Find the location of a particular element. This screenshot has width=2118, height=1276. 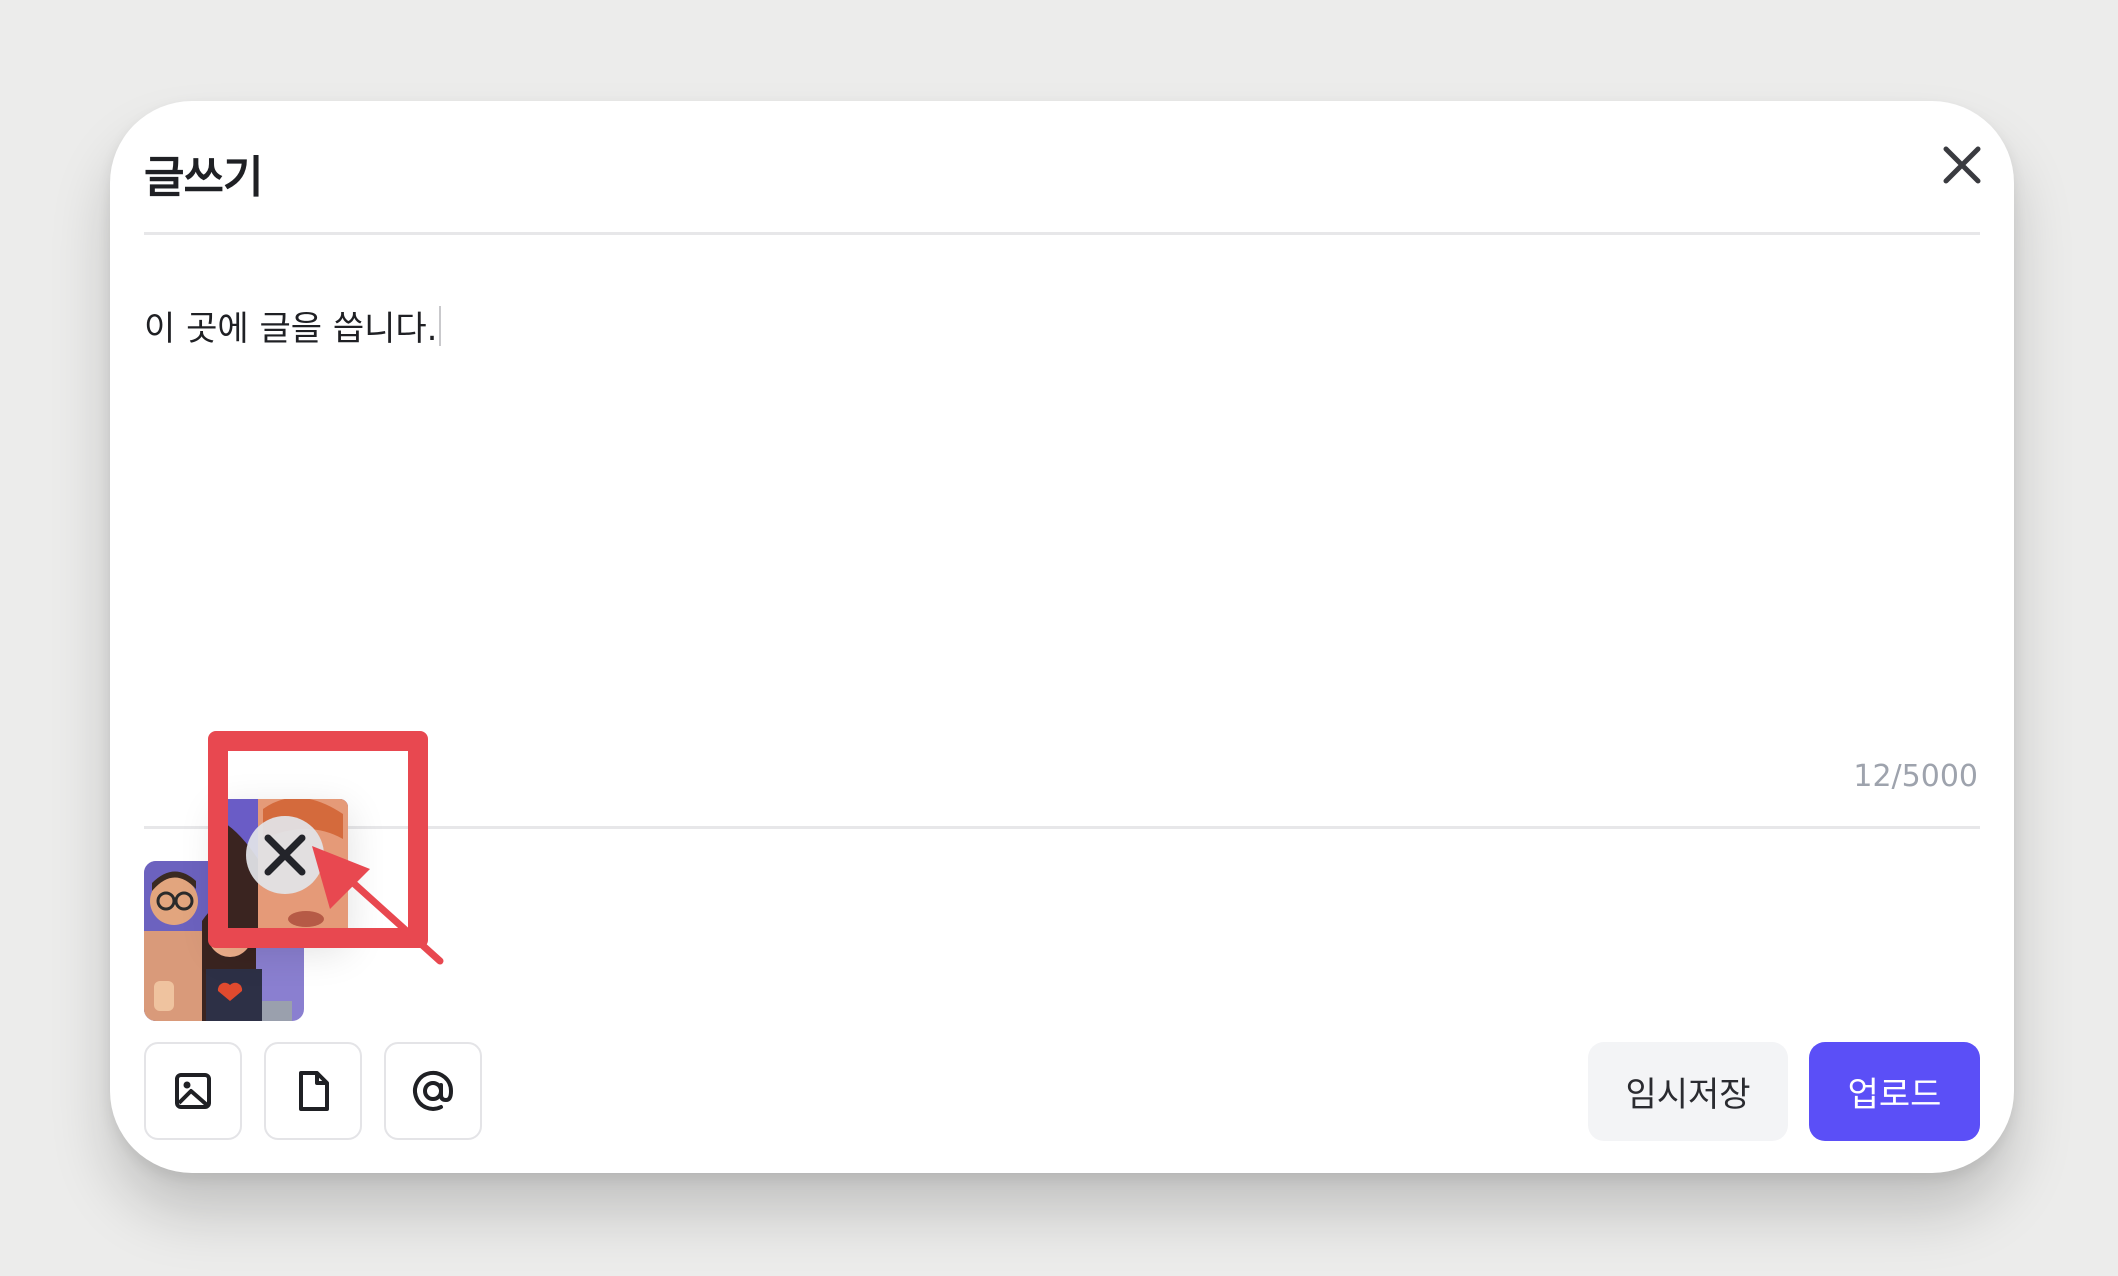

mention-button is located at coordinates (433, 1091).